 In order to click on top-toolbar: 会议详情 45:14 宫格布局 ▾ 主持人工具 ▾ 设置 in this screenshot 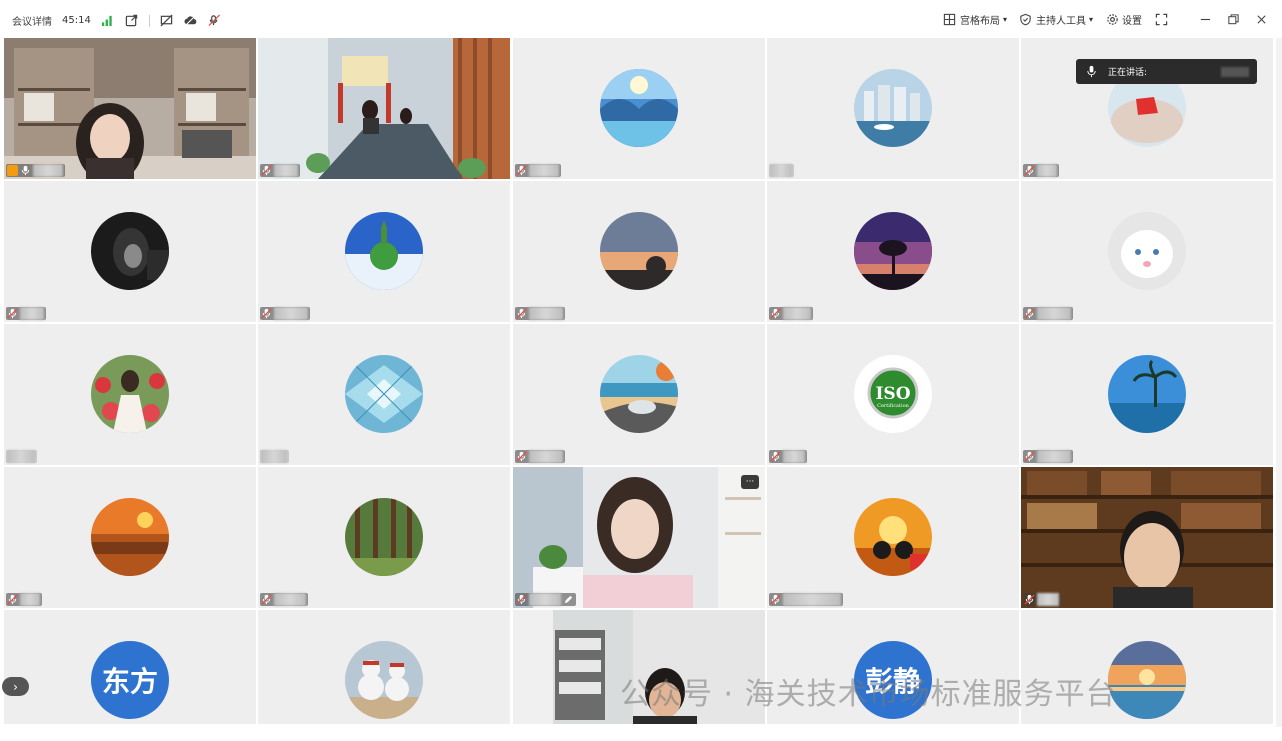, I will do `click(641, 19)`.